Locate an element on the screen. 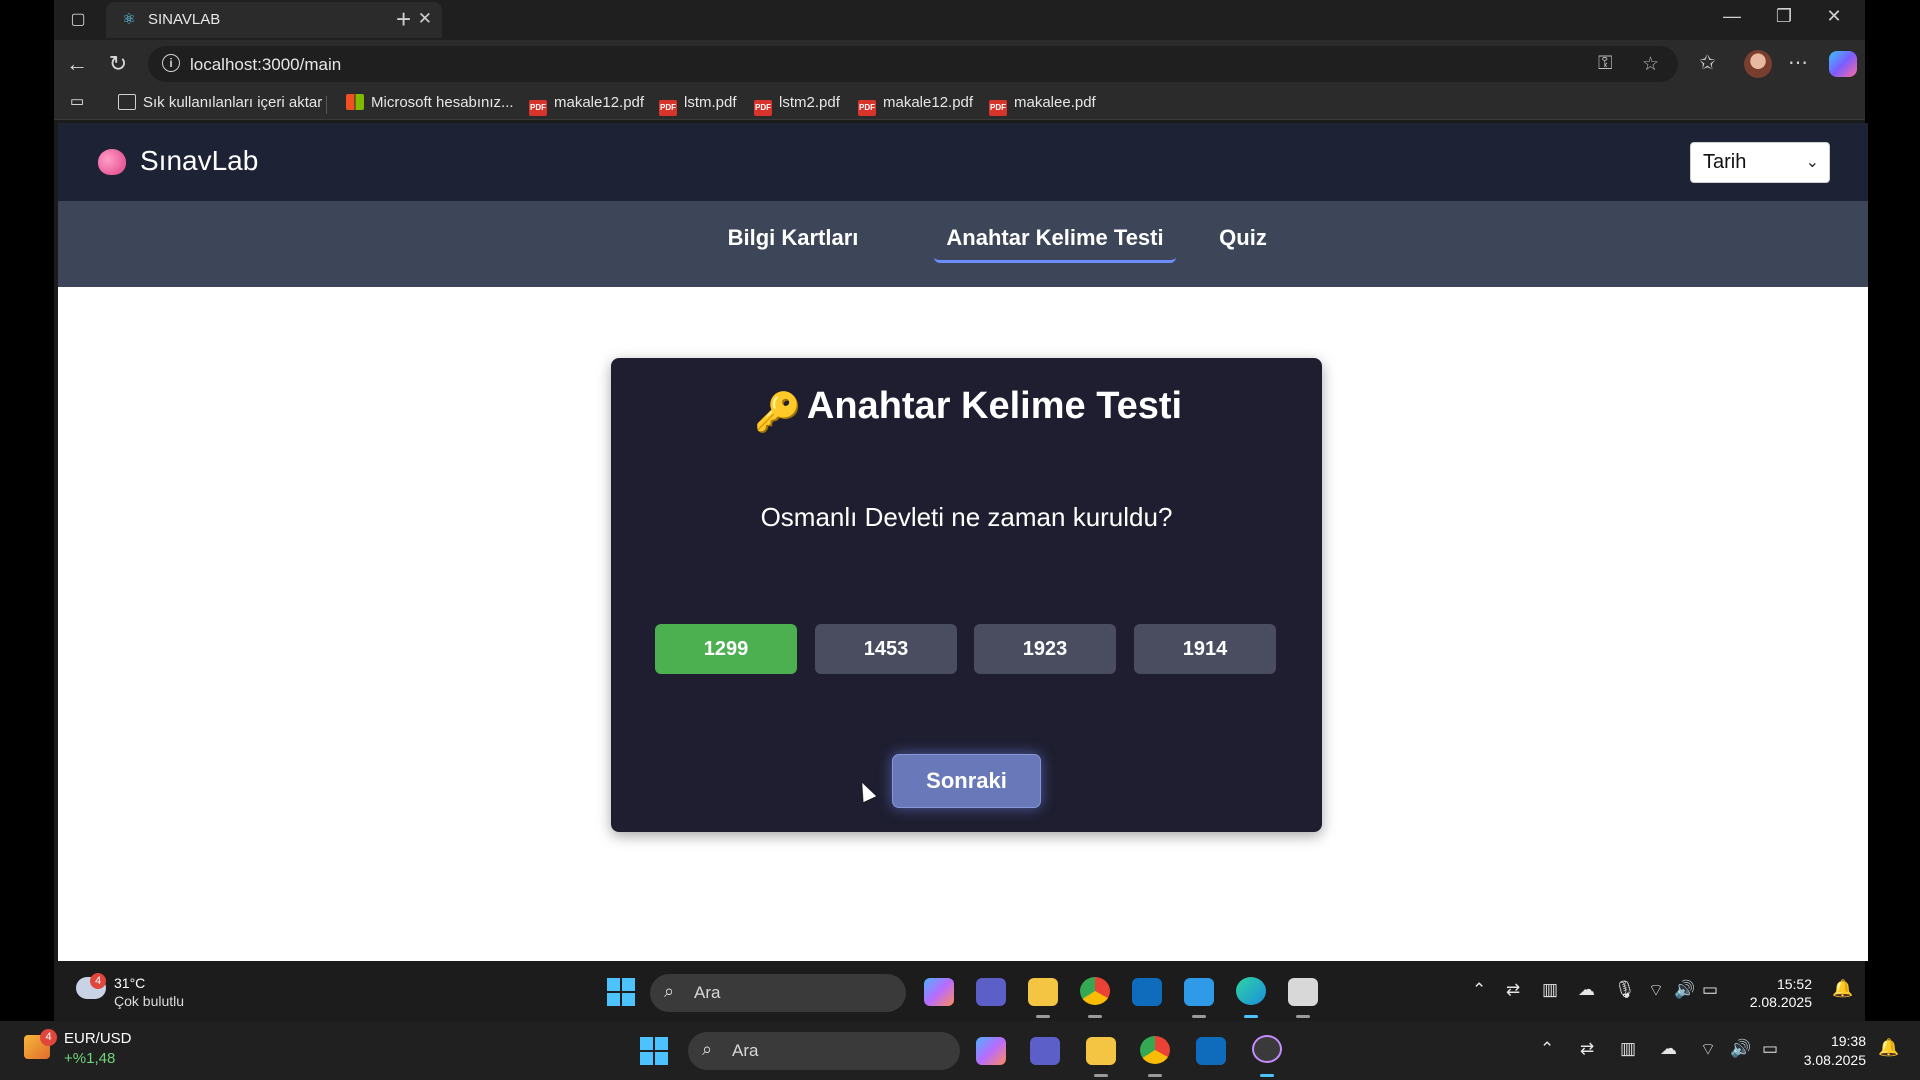  sort-select: Tarih ⌄ is located at coordinates (1760, 162).